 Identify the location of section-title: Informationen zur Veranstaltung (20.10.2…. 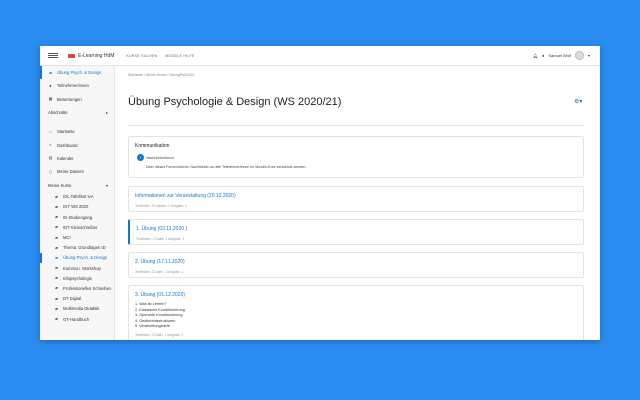
(185, 196).